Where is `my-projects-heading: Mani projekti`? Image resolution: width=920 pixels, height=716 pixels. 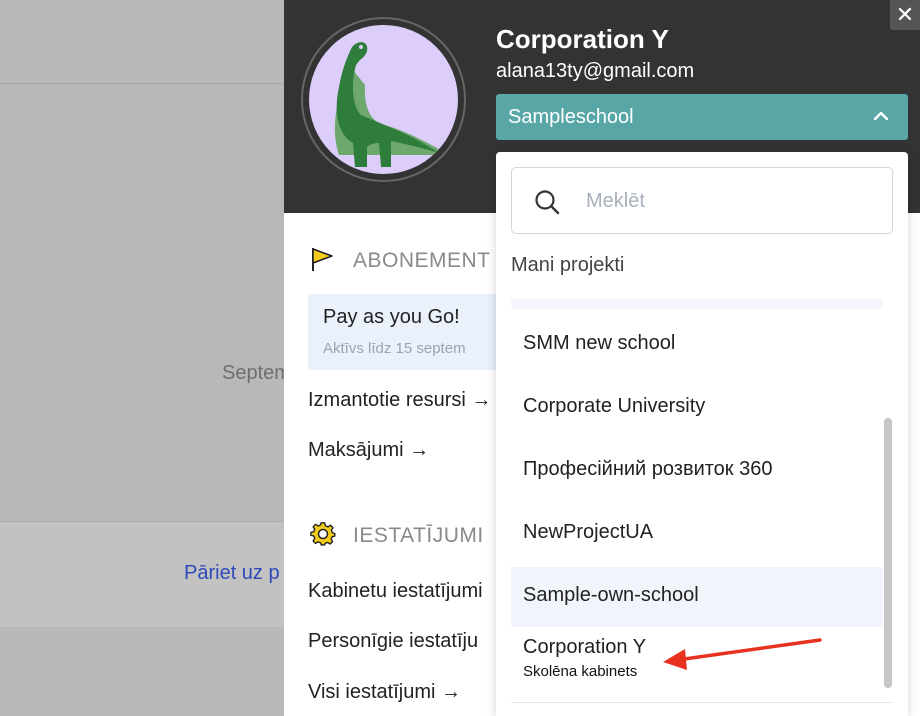 my-projects-heading: Mani projekti is located at coordinates (568, 265).